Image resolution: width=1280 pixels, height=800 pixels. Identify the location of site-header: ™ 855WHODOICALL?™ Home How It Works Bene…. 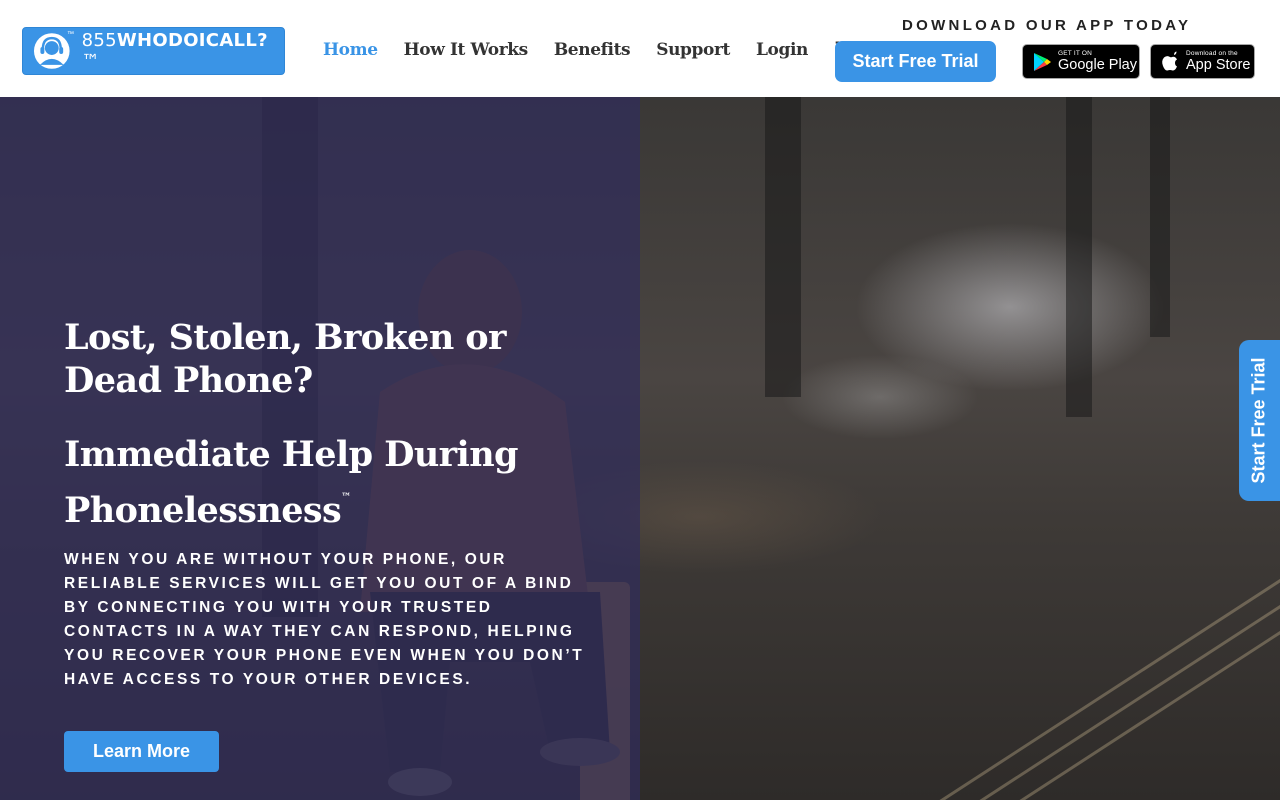
(640, 48).